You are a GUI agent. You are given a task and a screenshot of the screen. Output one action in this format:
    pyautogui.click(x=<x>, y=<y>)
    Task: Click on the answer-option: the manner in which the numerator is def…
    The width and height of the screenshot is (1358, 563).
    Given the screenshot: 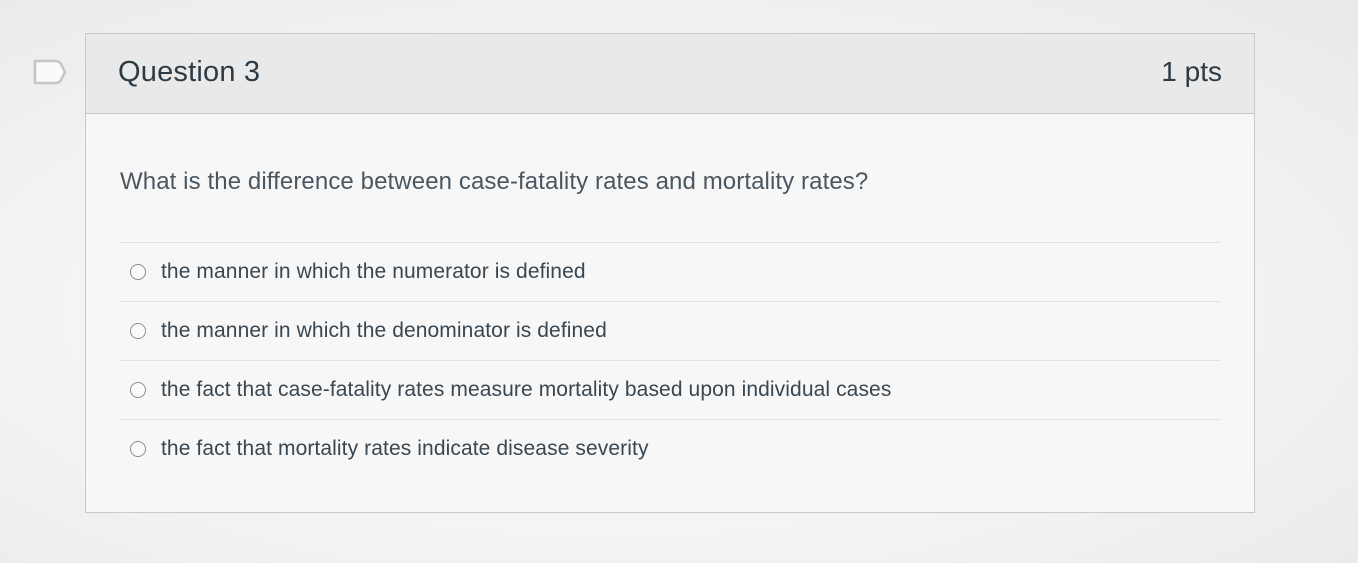 What is the action you would take?
    pyautogui.click(x=670, y=272)
    